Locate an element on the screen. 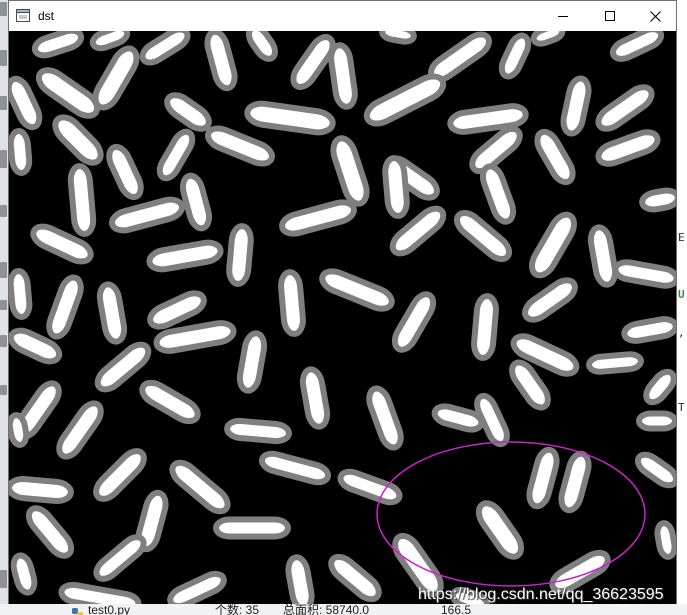 The image size is (687, 615). maximize-button is located at coordinates (610, 16).